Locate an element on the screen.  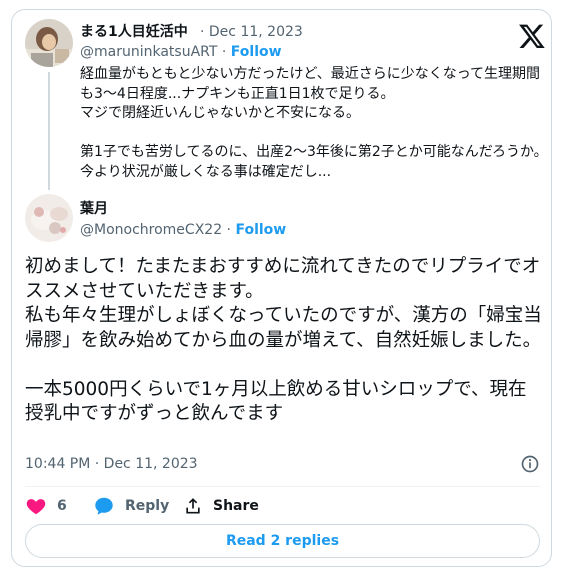
like-count: 6 is located at coordinates (62, 506).